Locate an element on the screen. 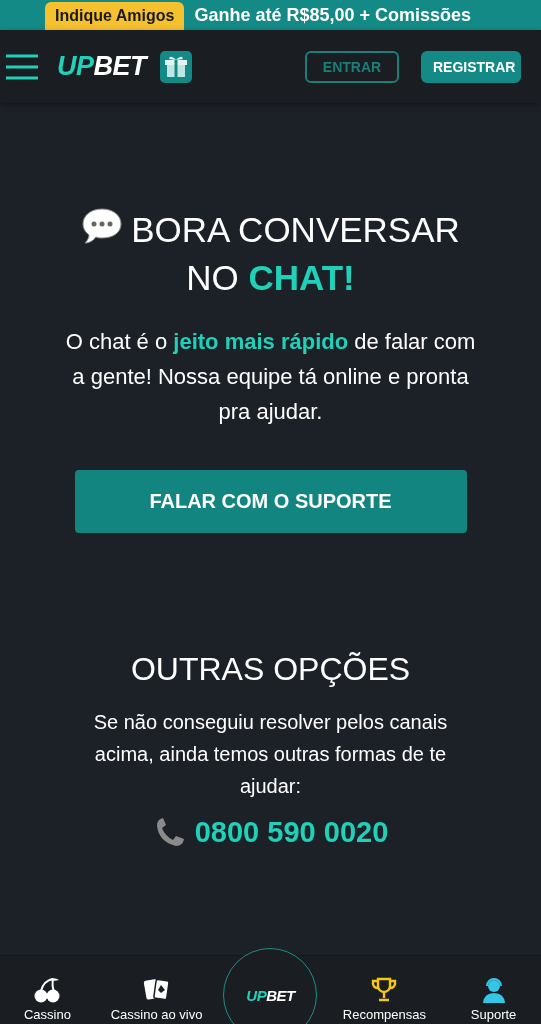  nav-item: Cassino ao vivo is located at coordinates (156, 1014).